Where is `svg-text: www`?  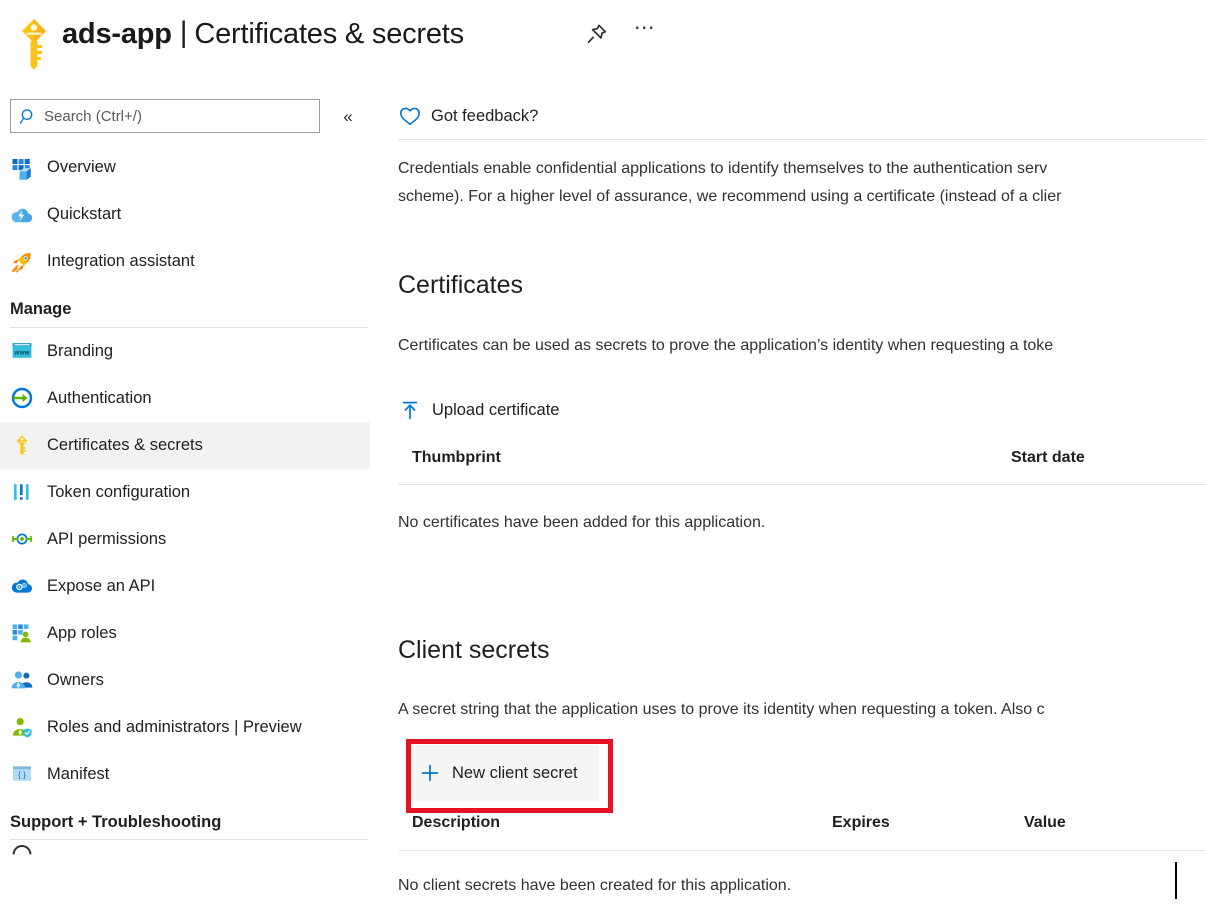
svg-text: www is located at coordinates (21, 353).